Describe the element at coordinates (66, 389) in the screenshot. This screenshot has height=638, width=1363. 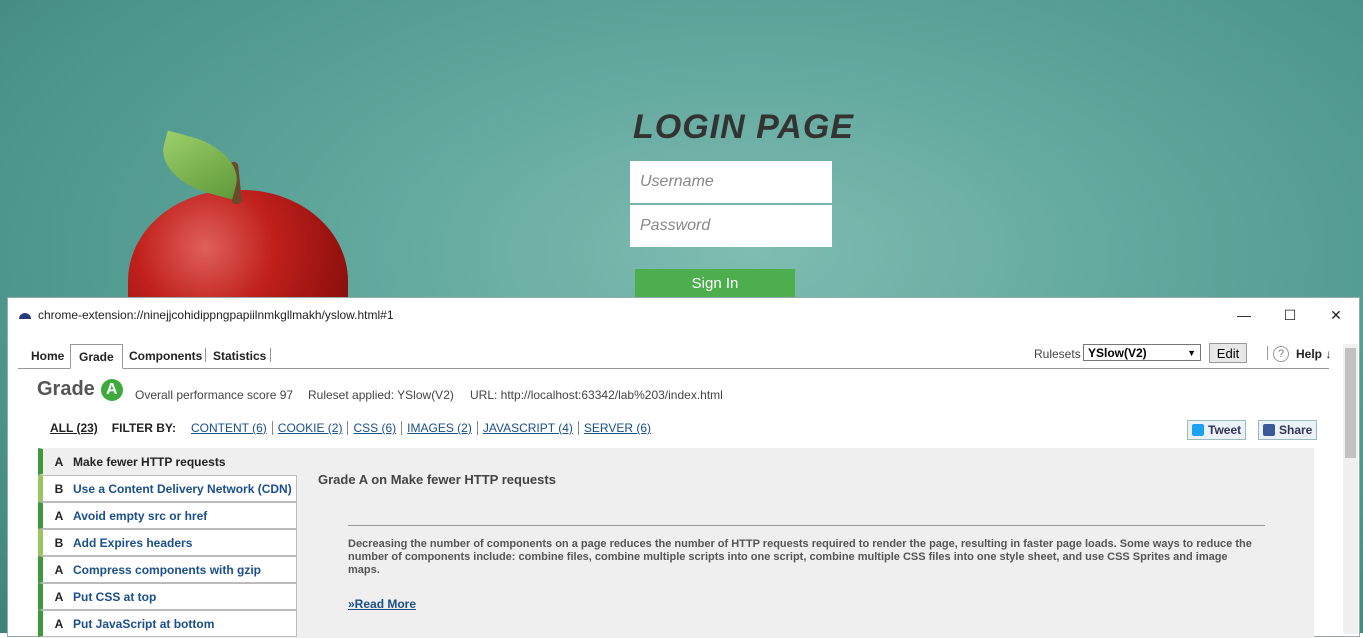
I see `grade-label: Grade` at that location.